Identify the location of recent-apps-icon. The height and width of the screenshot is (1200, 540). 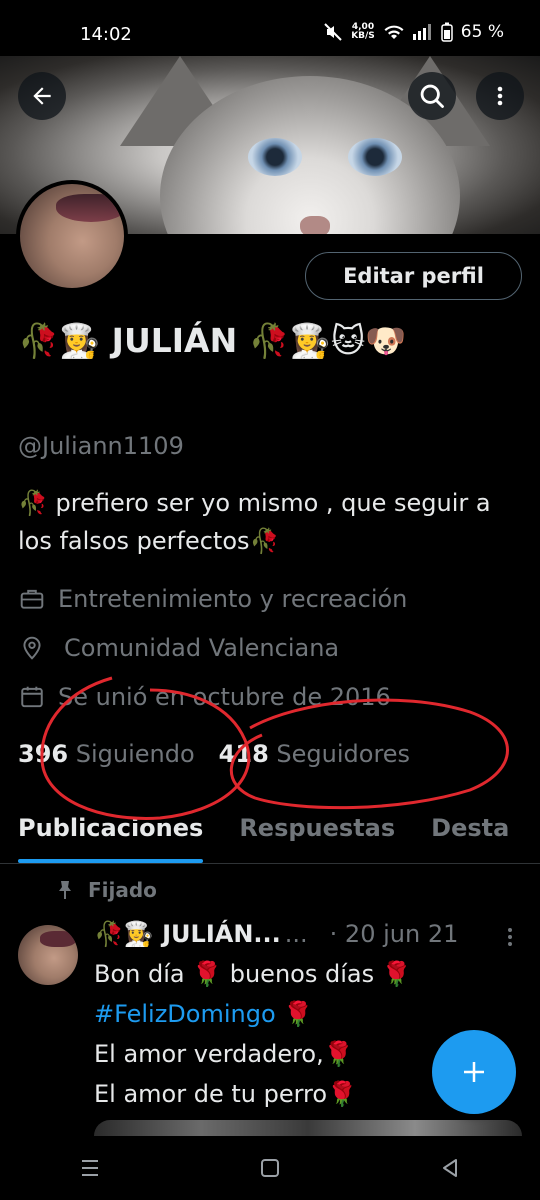
(90, 1168).